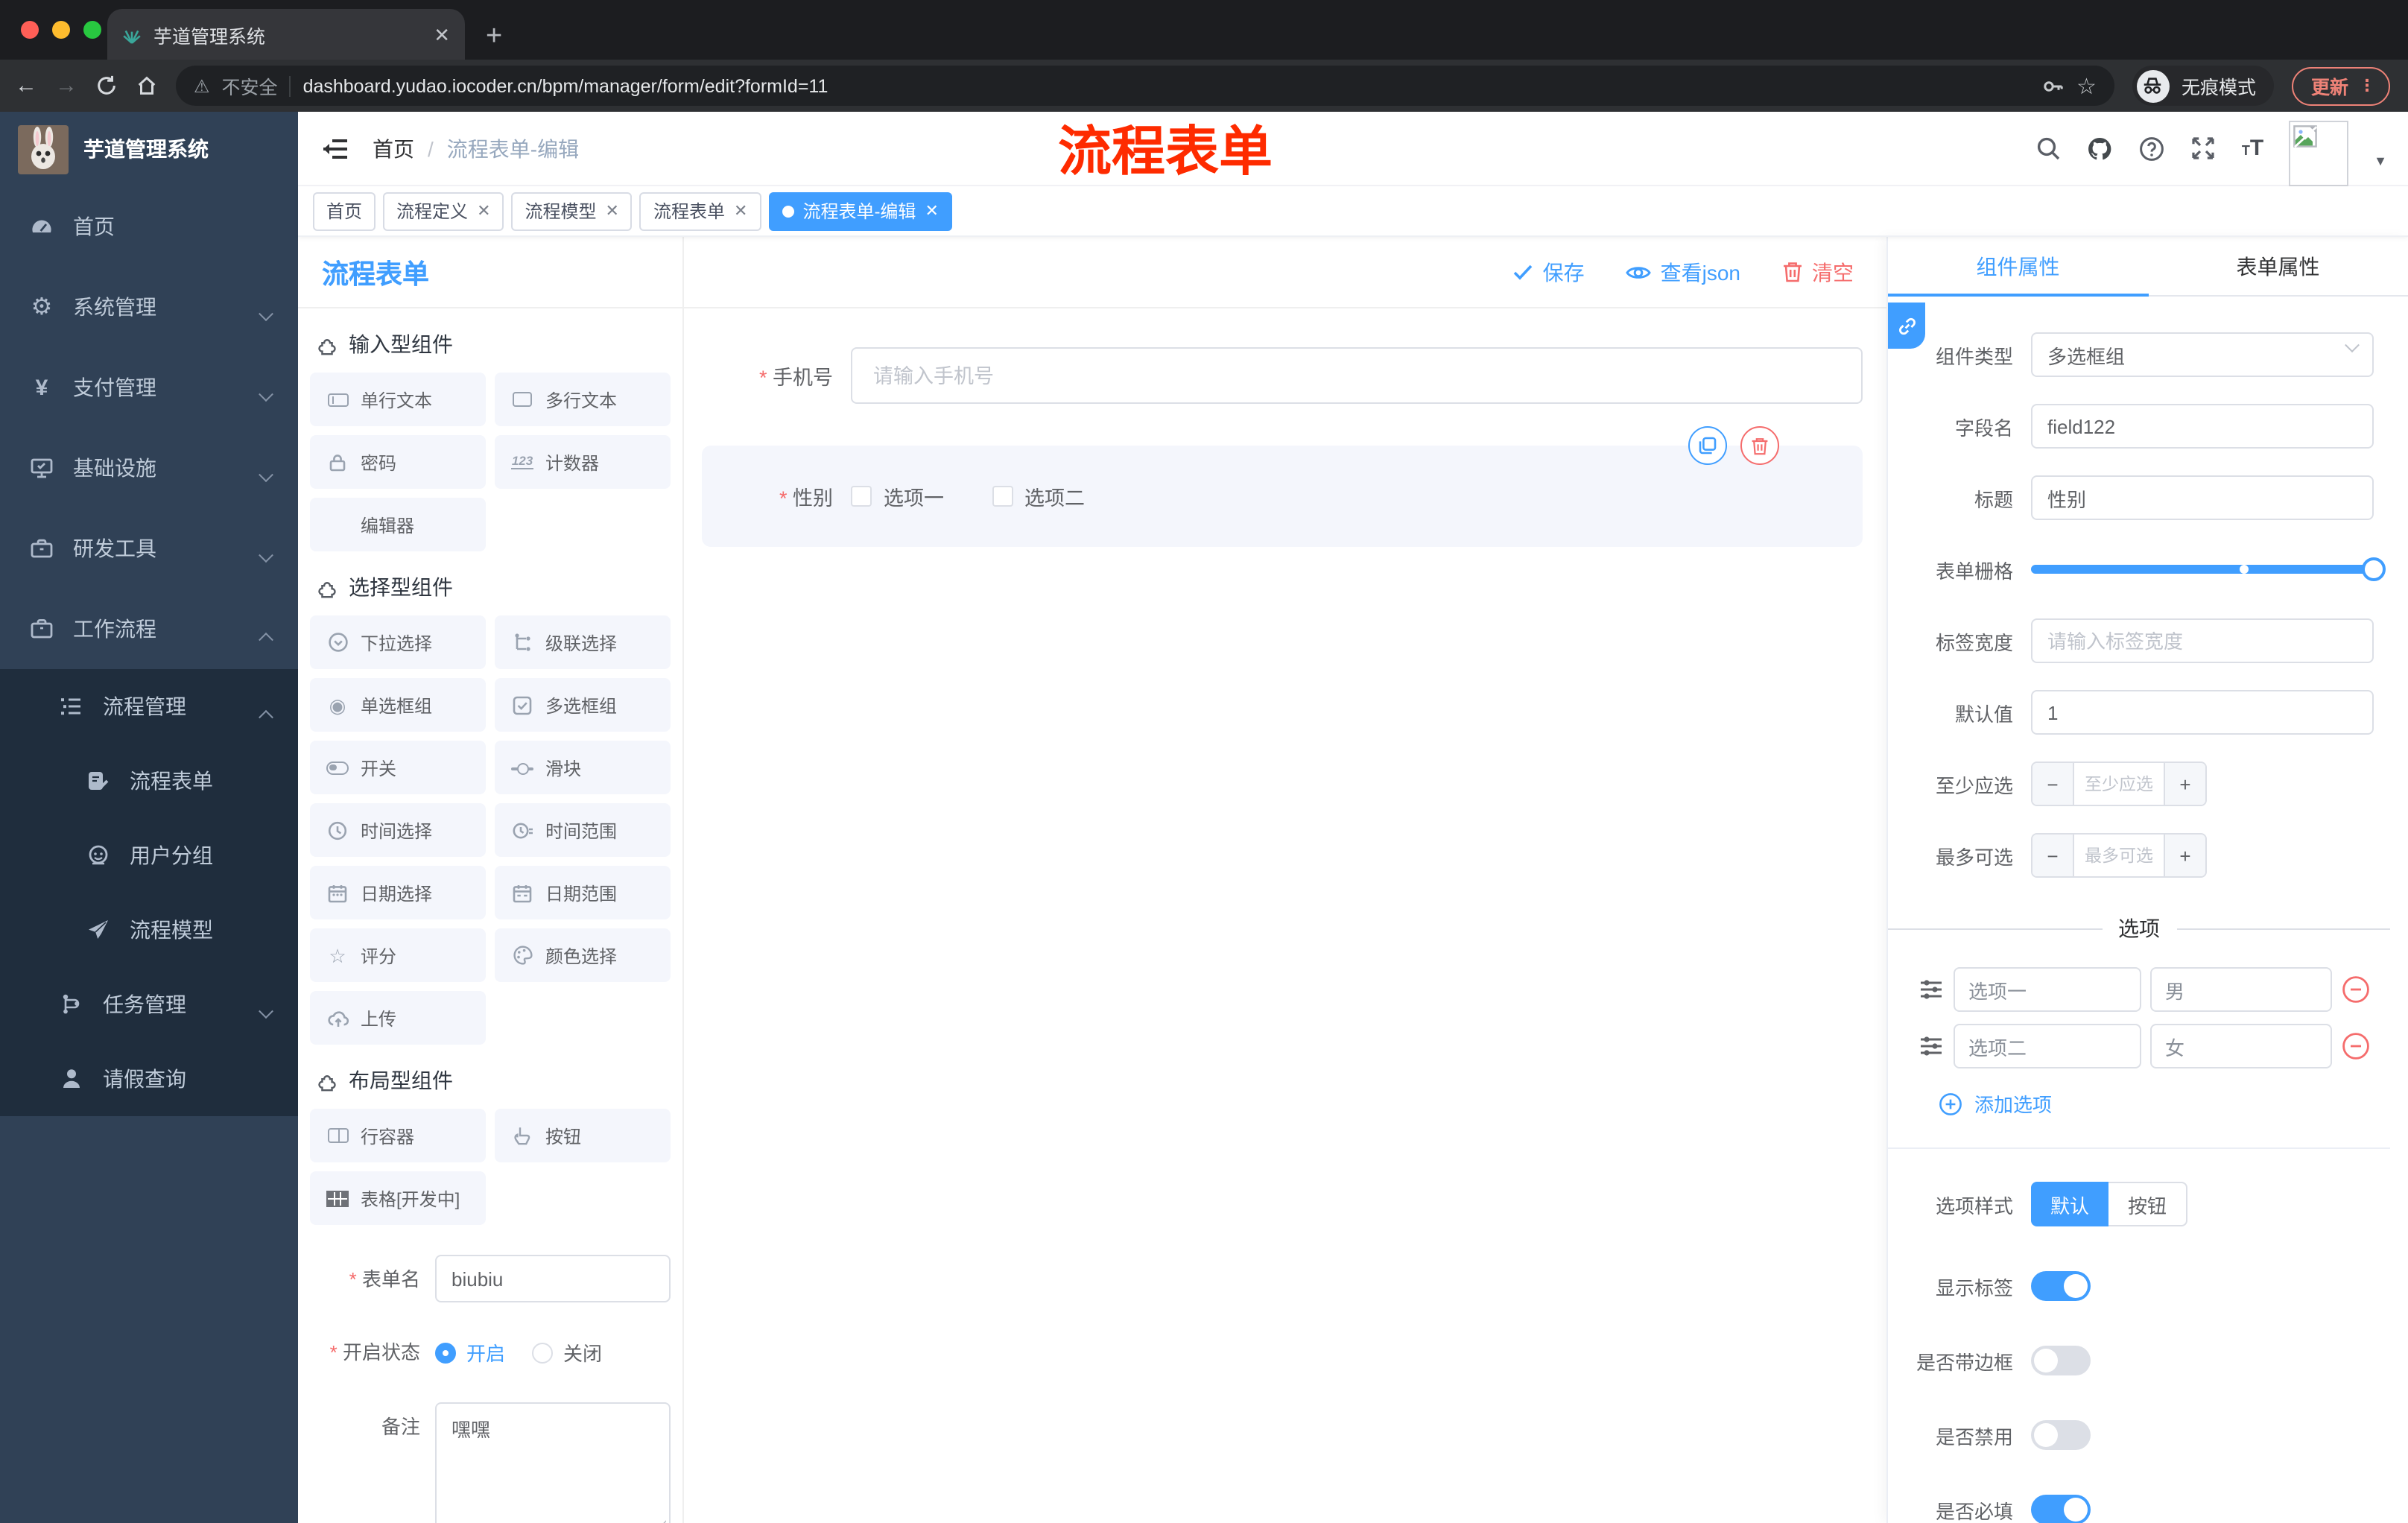  What do you see at coordinates (572, 211) in the screenshot?
I see `tag-process-model: 流程模型 ✕` at bounding box center [572, 211].